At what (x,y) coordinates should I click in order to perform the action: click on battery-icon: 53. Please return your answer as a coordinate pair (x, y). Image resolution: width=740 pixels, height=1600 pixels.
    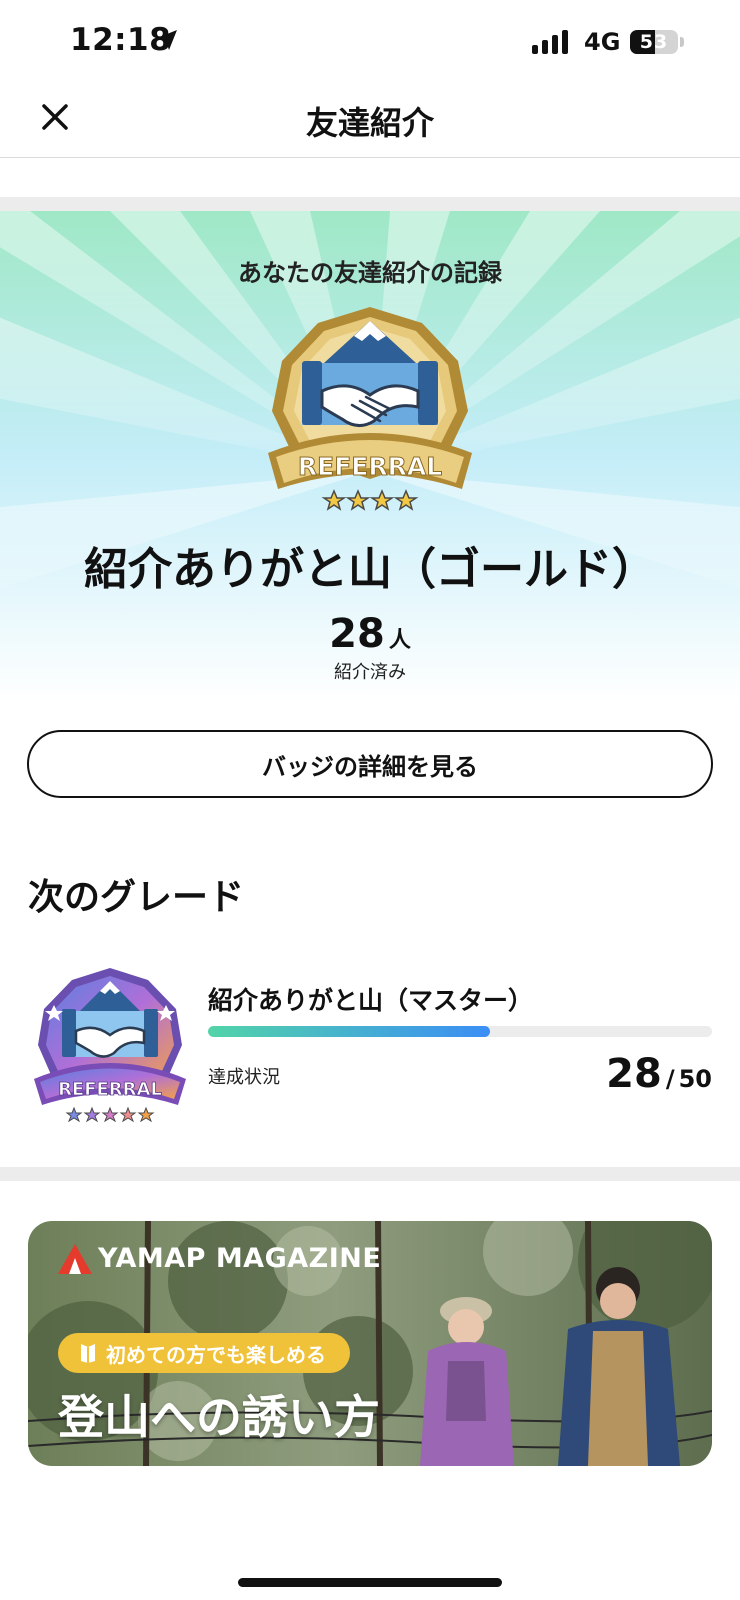
    Looking at the image, I should click on (654, 42).